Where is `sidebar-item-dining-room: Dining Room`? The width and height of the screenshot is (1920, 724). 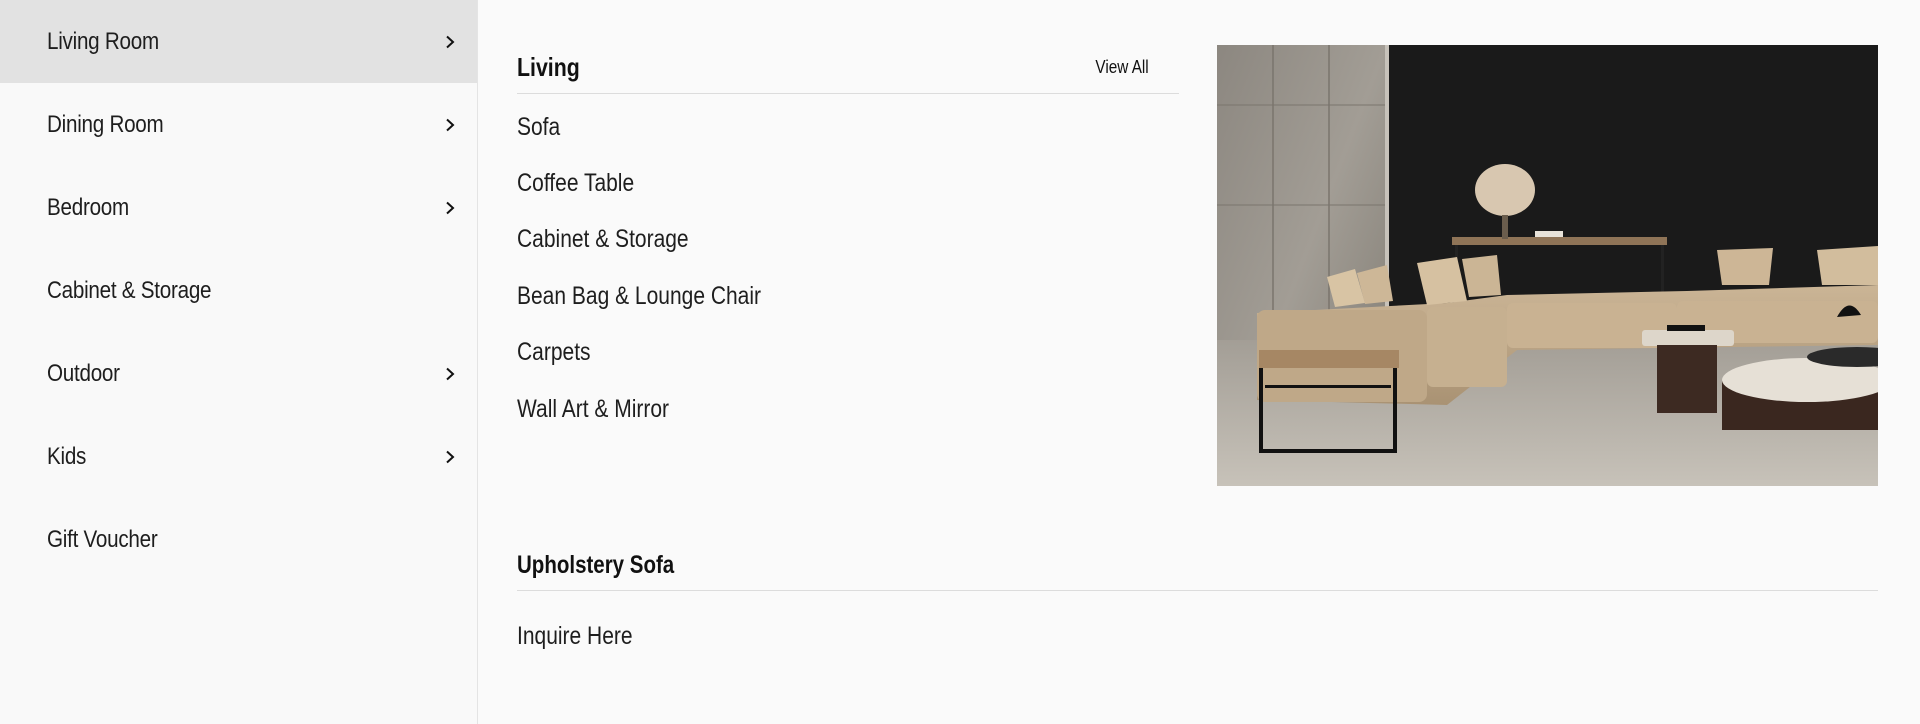 sidebar-item-dining-room: Dining Room is located at coordinates (238, 124).